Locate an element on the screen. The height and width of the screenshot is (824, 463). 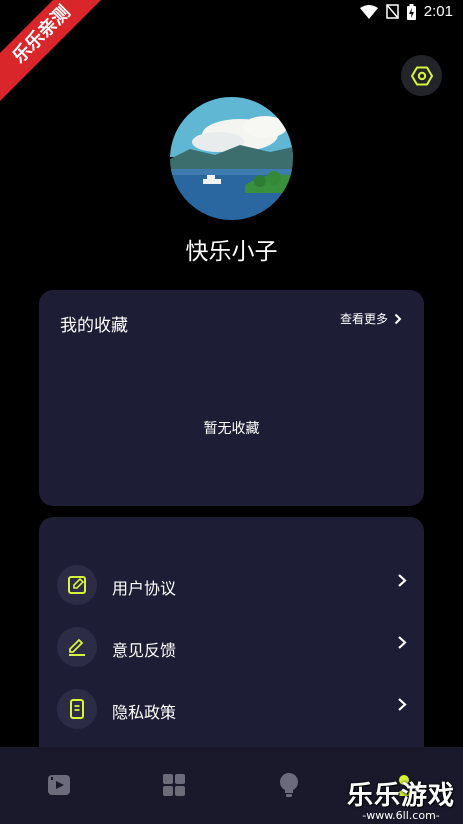
lightbulb-icon is located at coordinates (289, 785).